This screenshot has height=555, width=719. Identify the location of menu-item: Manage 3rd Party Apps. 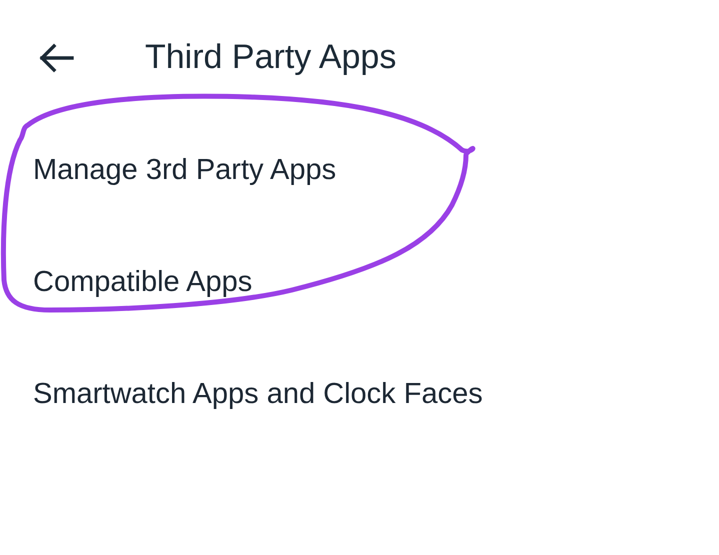
(171, 171).